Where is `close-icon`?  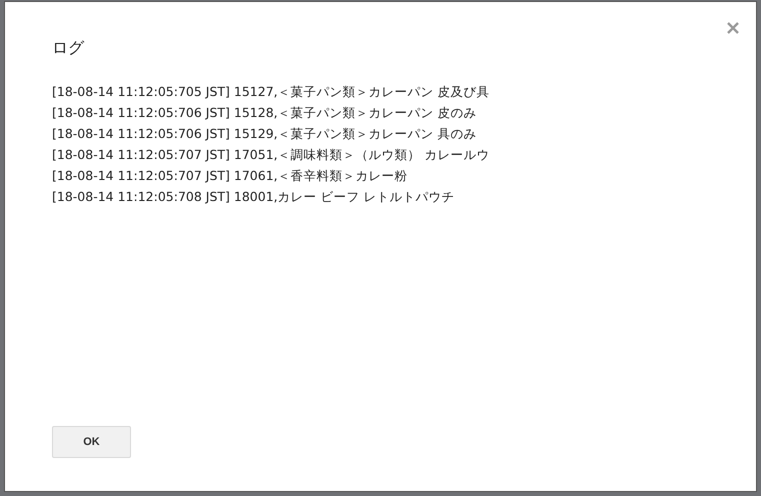 close-icon is located at coordinates (733, 28).